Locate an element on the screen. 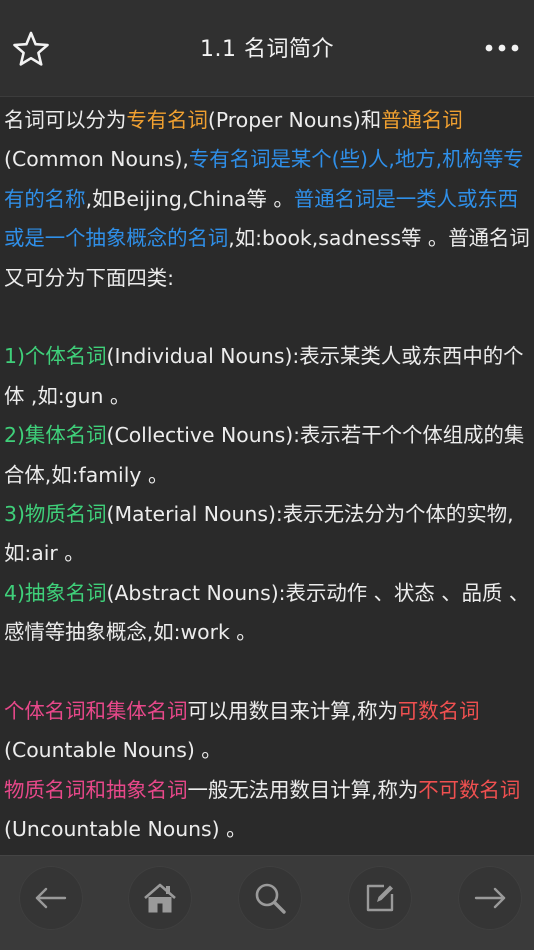 The image size is (534, 950). edit-button is located at coordinates (380, 898).